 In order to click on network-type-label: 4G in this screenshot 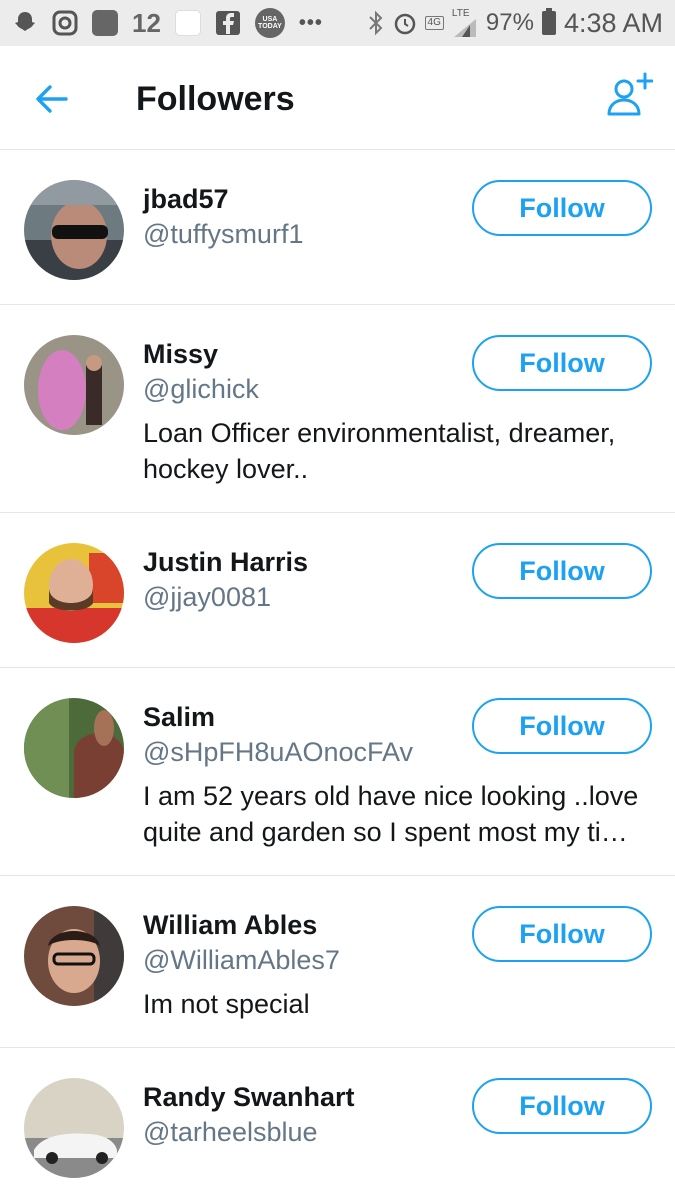, I will do `click(434, 23)`.